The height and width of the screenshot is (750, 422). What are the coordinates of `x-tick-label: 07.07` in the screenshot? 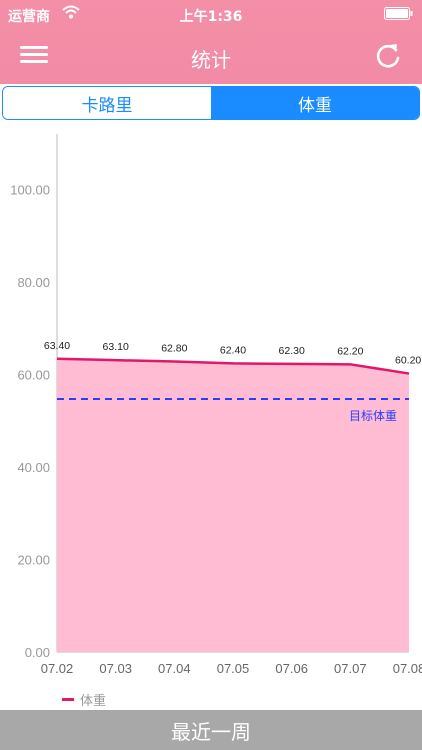 It's located at (350, 668).